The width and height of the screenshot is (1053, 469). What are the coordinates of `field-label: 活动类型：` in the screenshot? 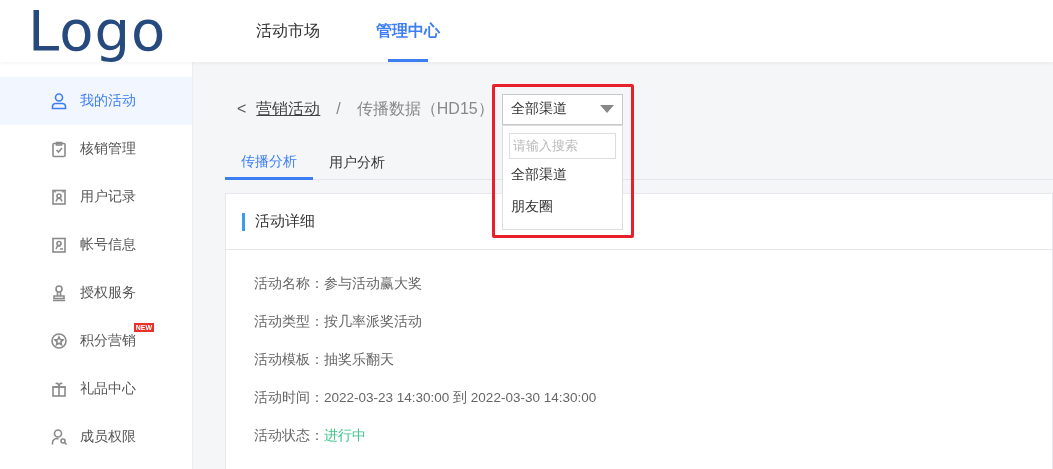 It's located at (289, 322).